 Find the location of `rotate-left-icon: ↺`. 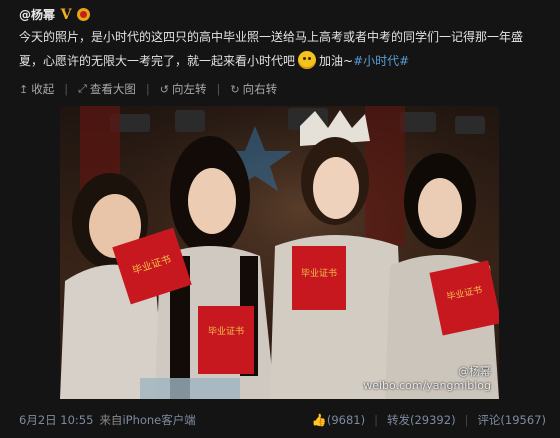

rotate-left-icon: ↺ is located at coordinates (164, 89).